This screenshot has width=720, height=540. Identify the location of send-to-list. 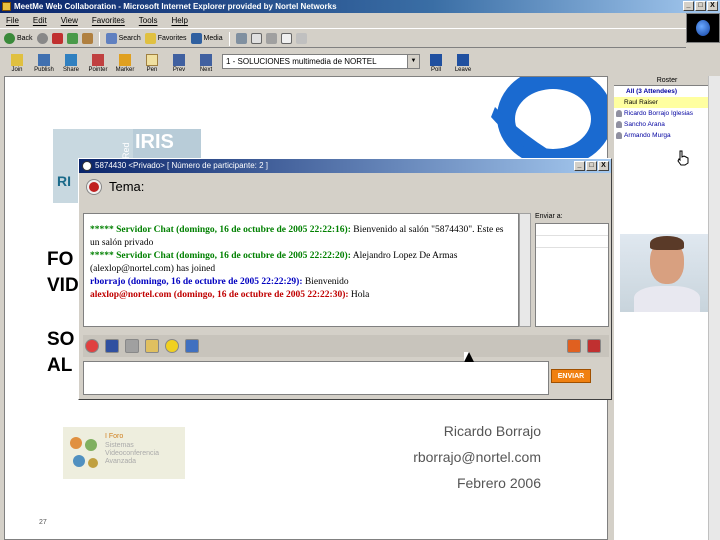
(572, 275).